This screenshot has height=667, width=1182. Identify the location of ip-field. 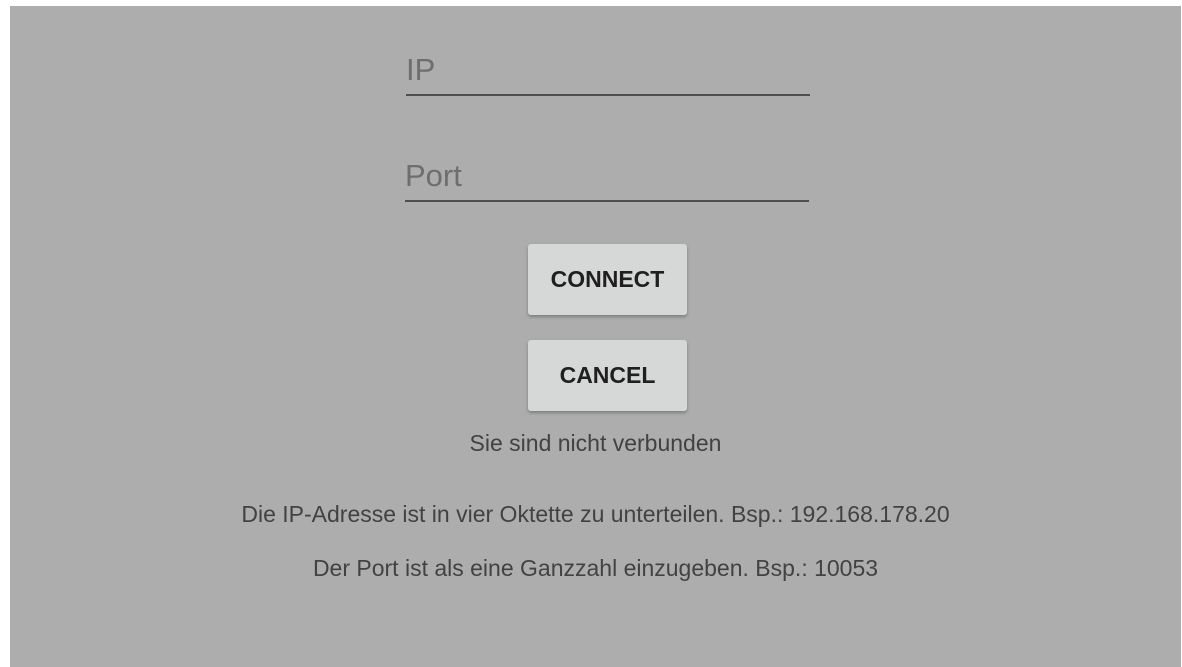
(608, 70).